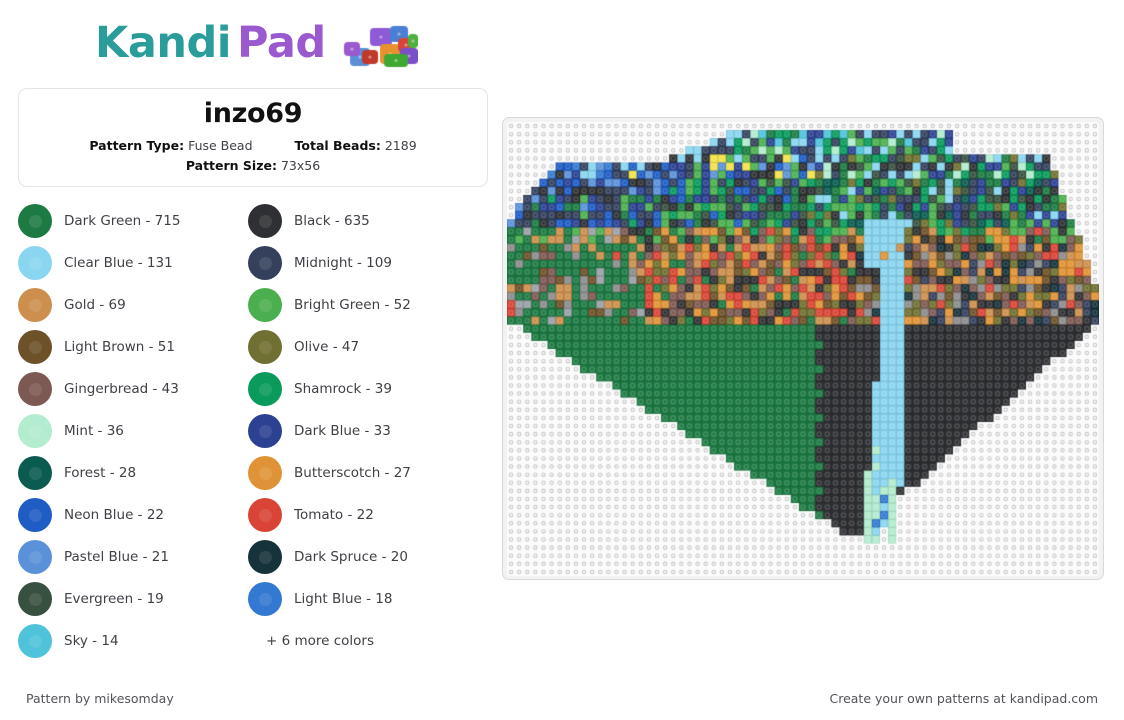  I want to click on legend-item-label: Dark Blue - 33, so click(342, 431).